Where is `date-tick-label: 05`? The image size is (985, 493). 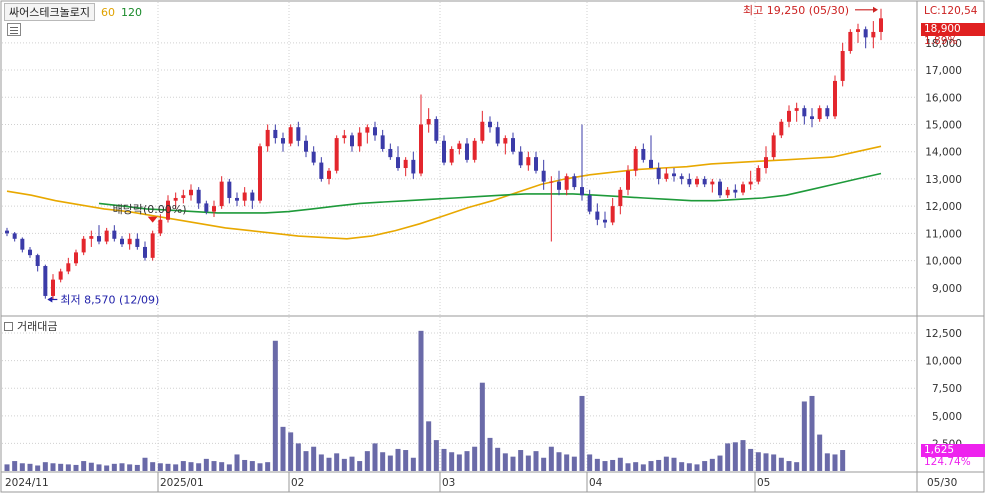 date-tick-label: 05 is located at coordinates (763, 483).